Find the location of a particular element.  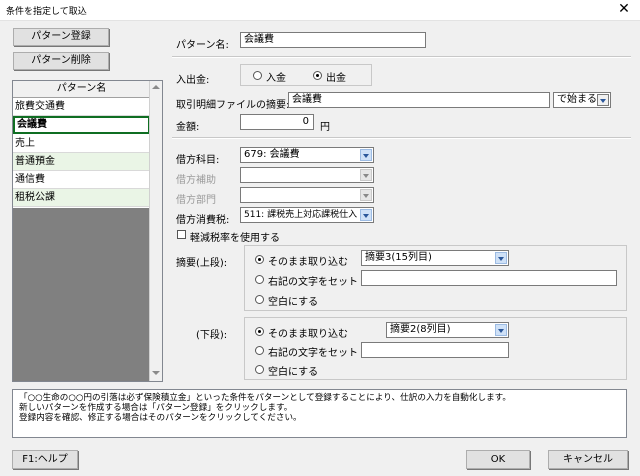

debit-account-label: 借方科目: is located at coordinates (198, 160).